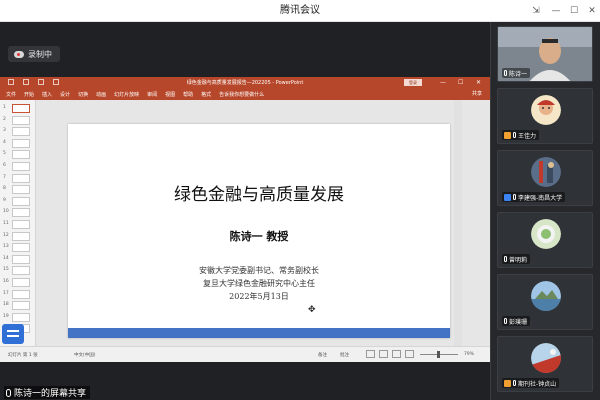 This screenshot has width=600, height=400. What do you see at coordinates (4, 107) in the screenshot?
I see `thumbnail-number: 1` at bounding box center [4, 107].